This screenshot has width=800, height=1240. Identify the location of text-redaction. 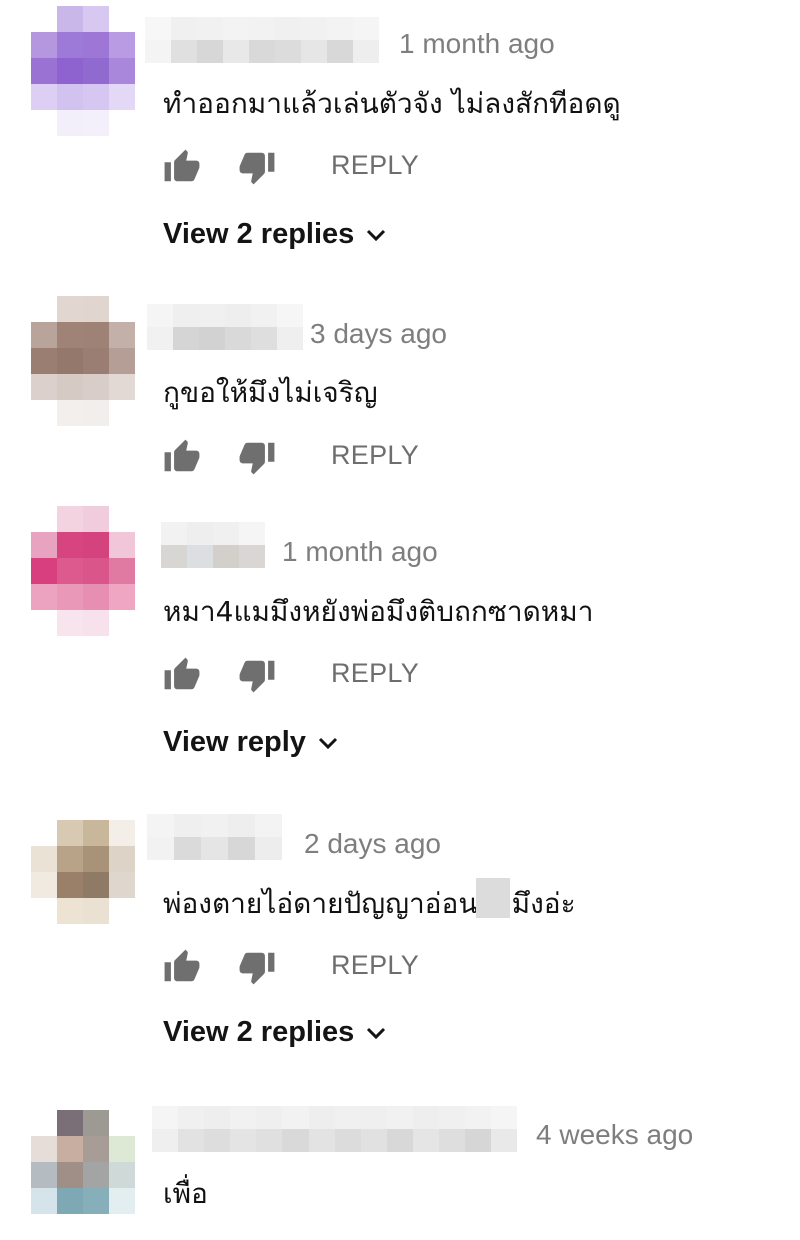
(493, 898).